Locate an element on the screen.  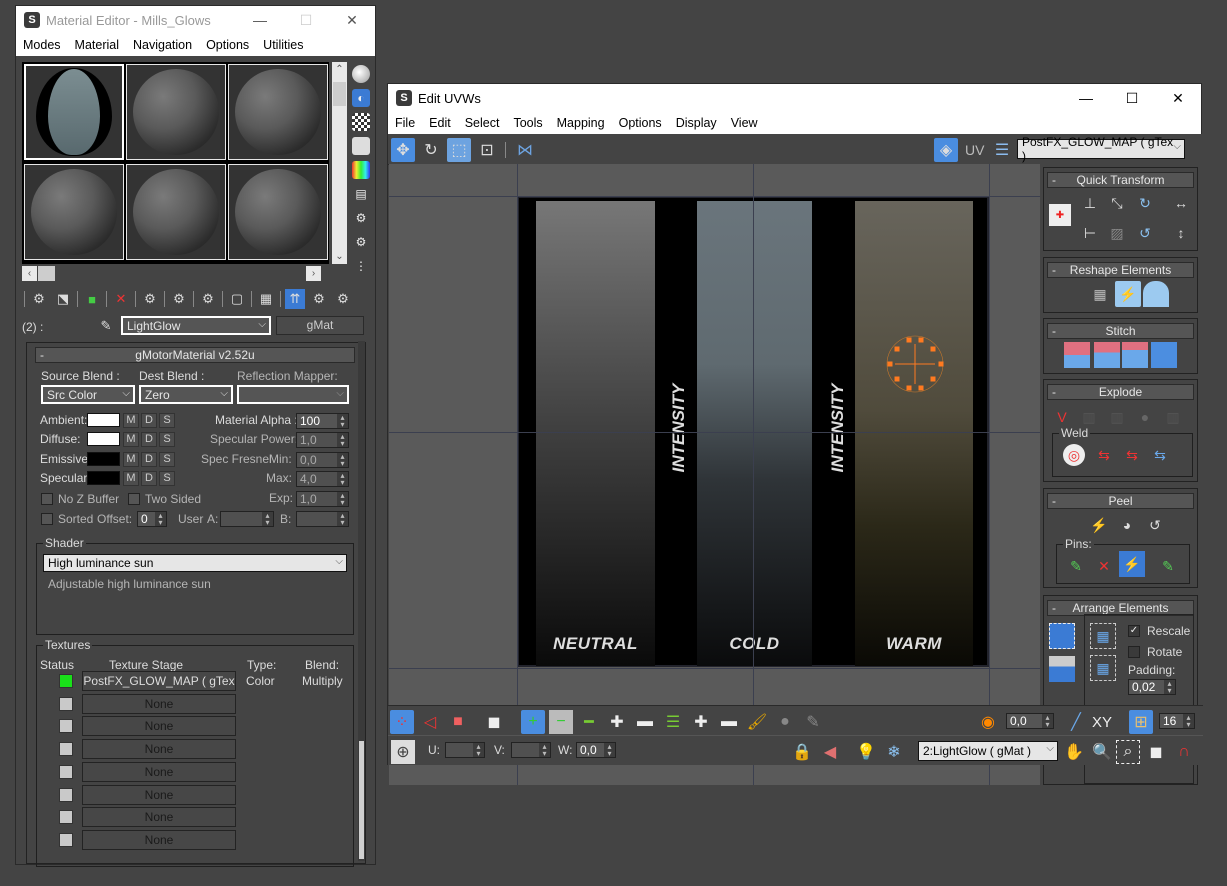
absolute-offset-icon: ⊕ is located at coordinates (403, 752).